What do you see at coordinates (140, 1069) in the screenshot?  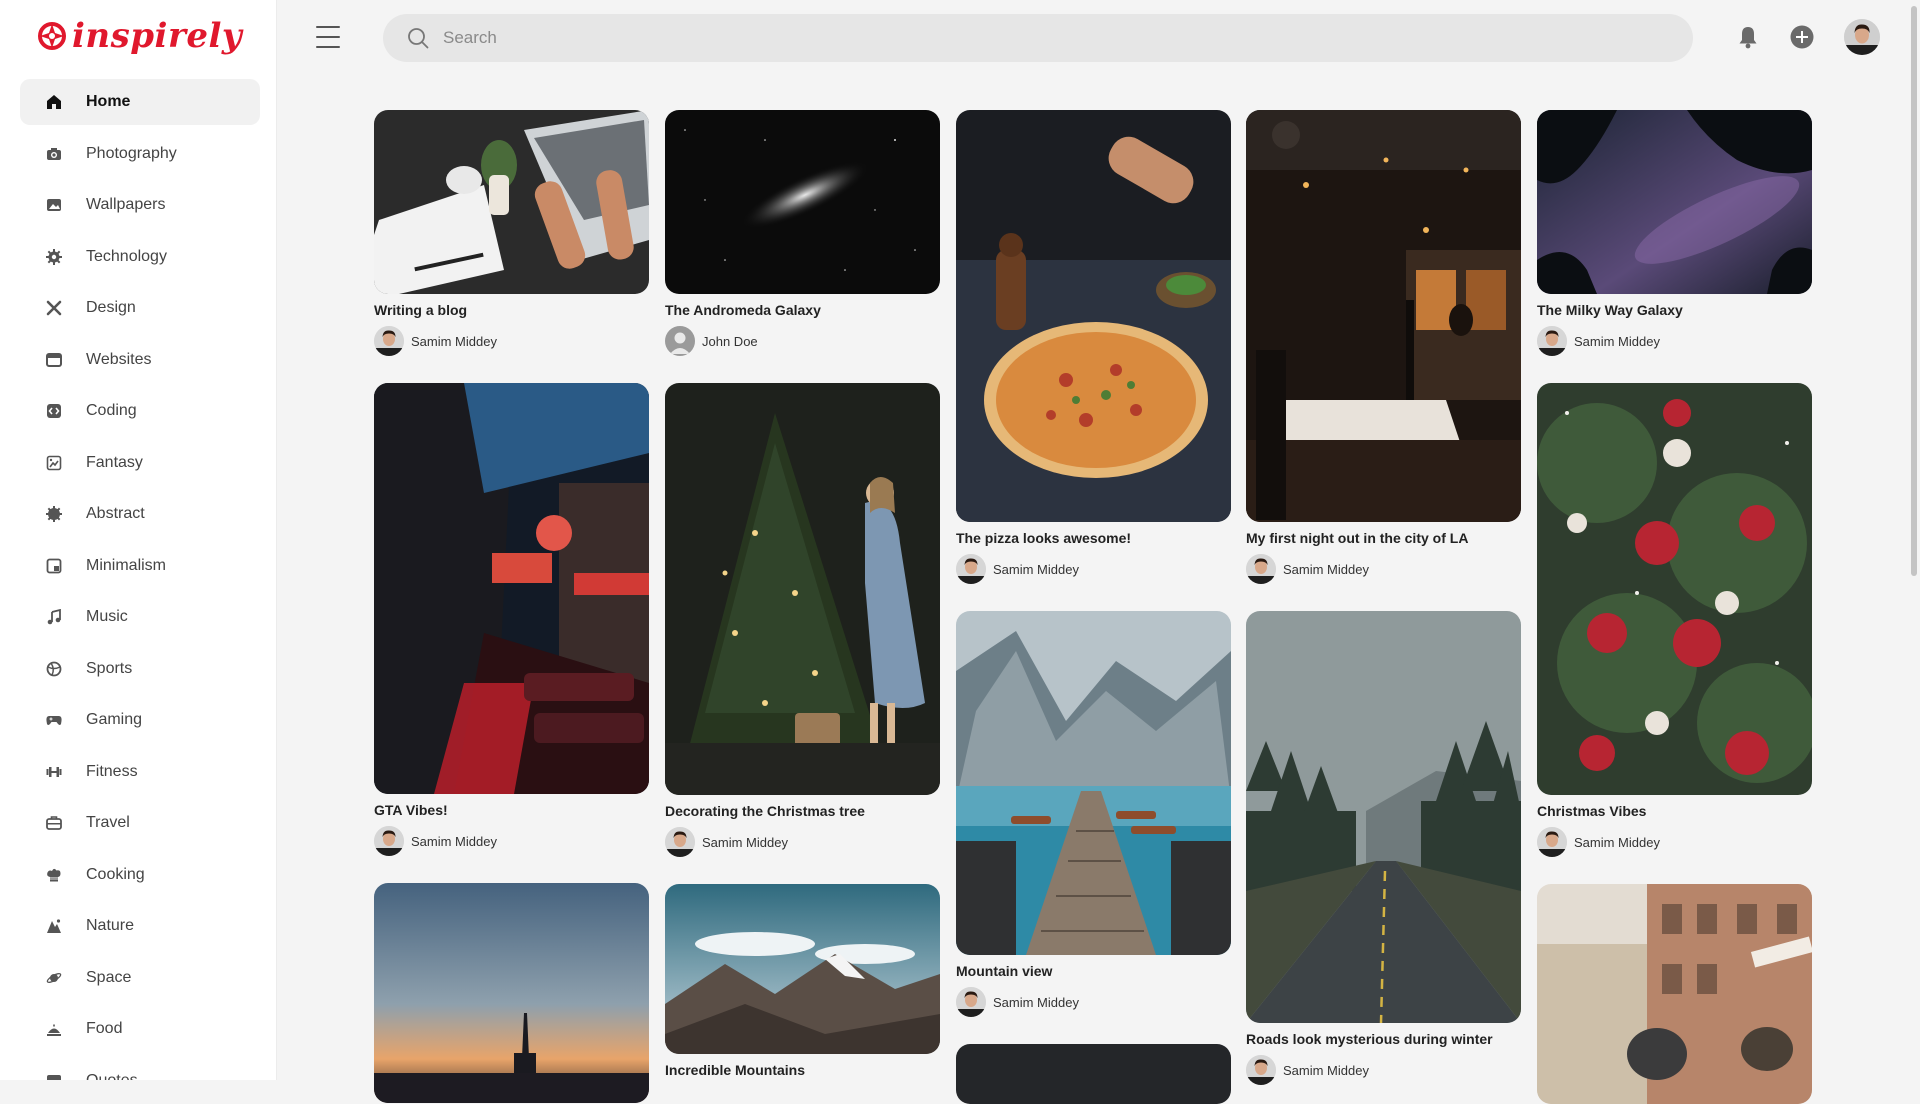 I see `sidebar-item-quotes: Quotes` at bounding box center [140, 1069].